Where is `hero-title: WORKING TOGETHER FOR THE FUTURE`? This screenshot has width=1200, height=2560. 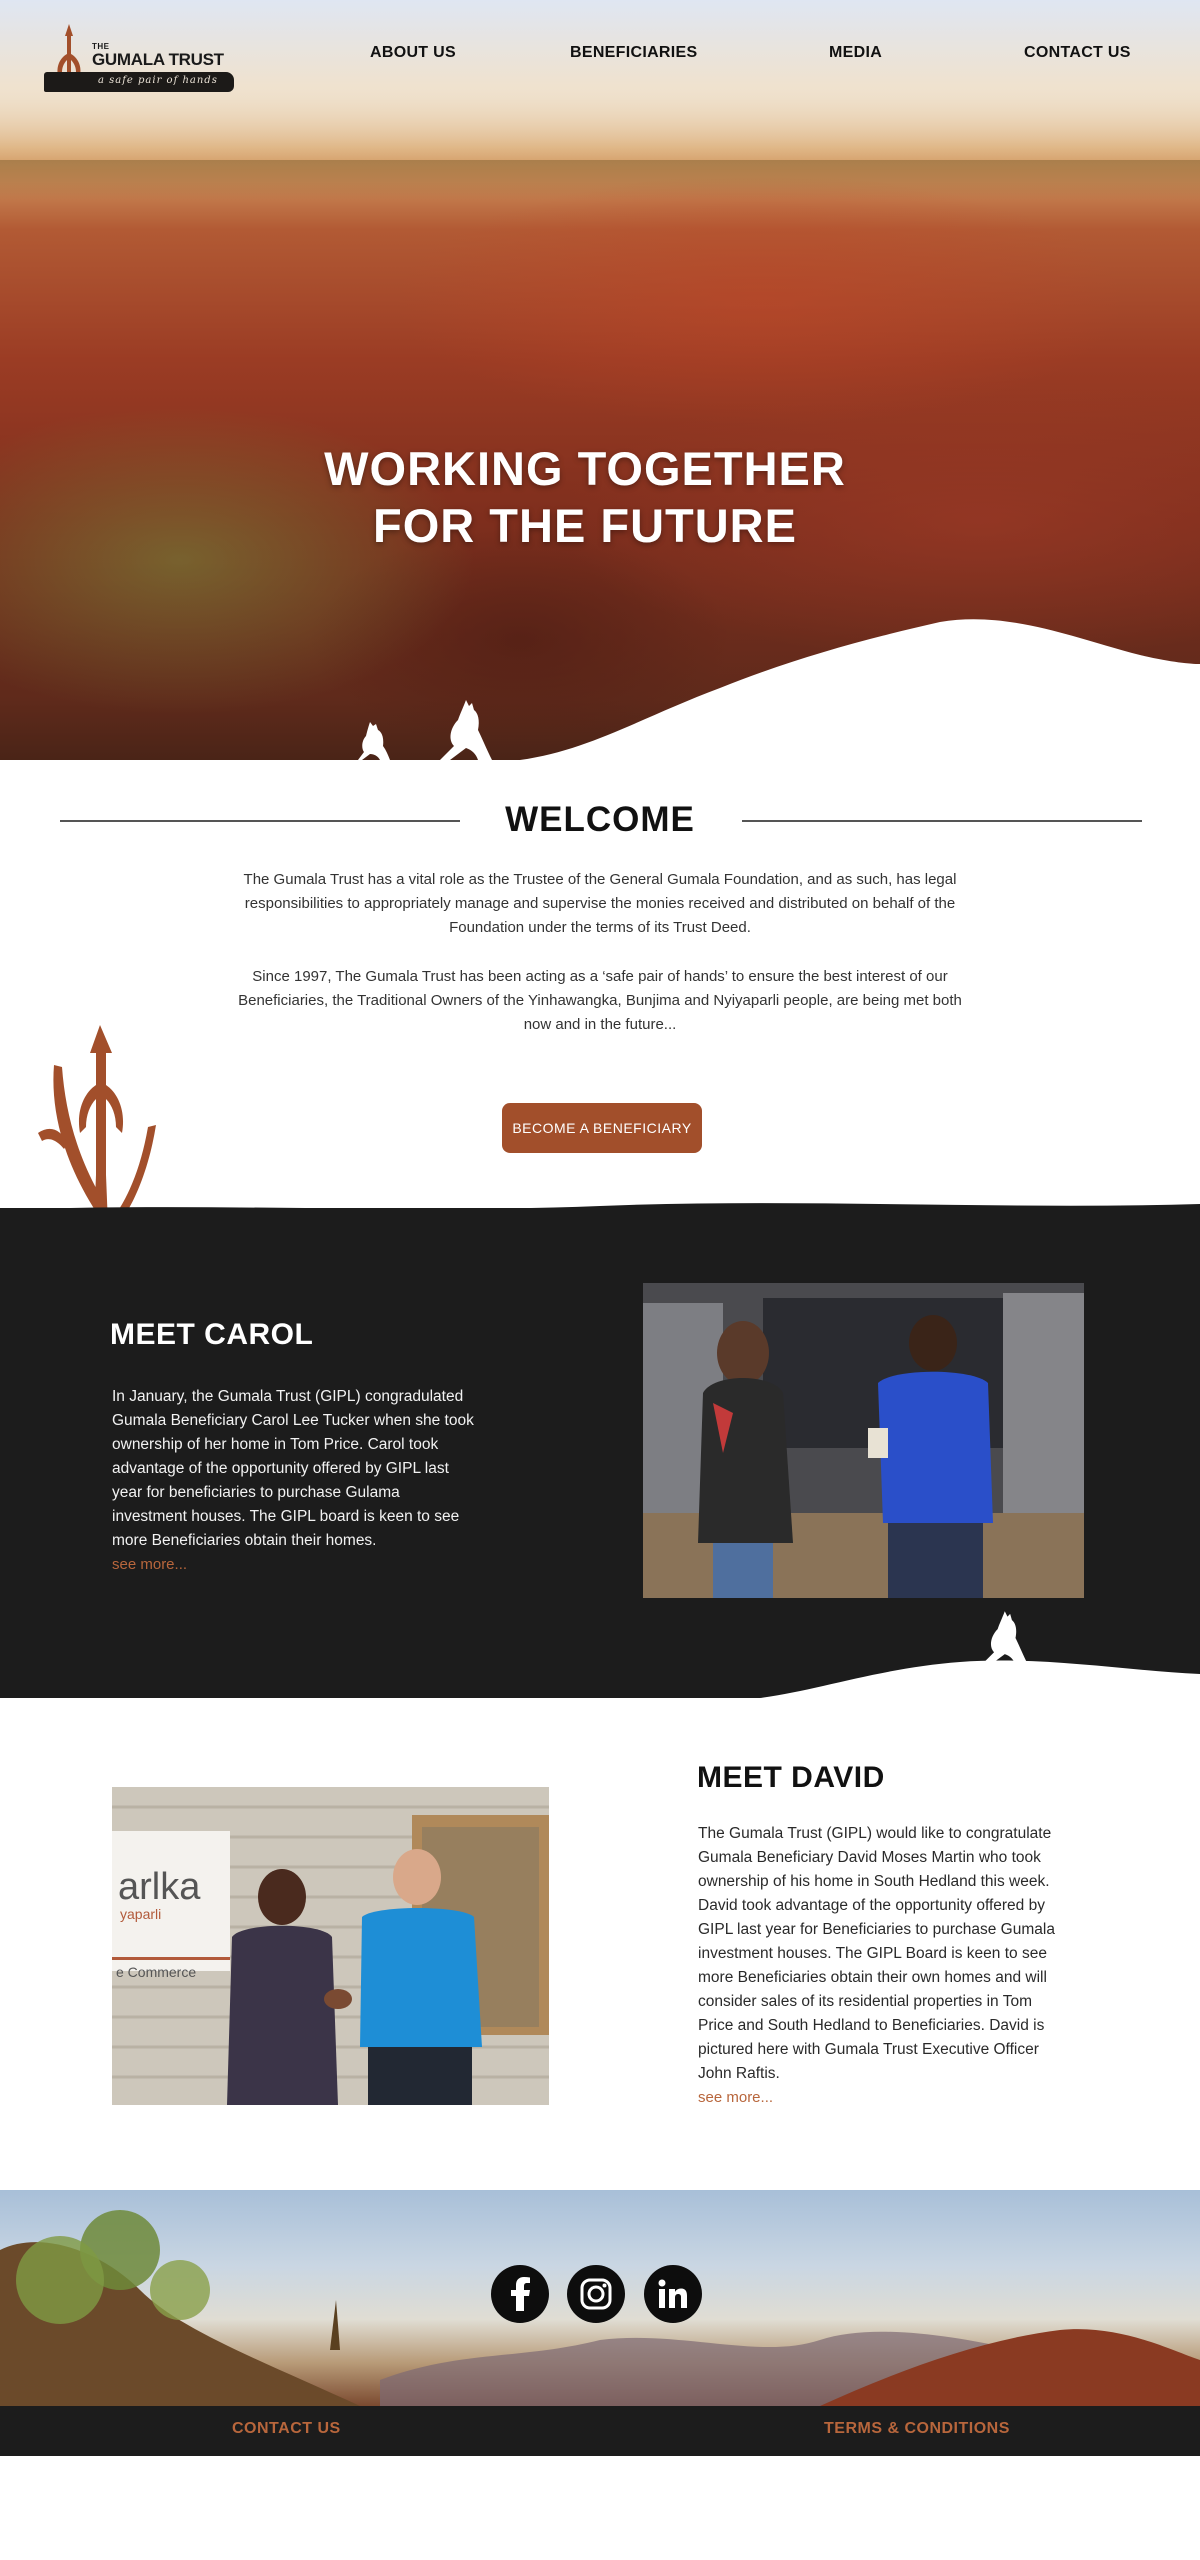
hero-title: WORKING TOGETHER FOR THE FUTURE is located at coordinates (585, 497).